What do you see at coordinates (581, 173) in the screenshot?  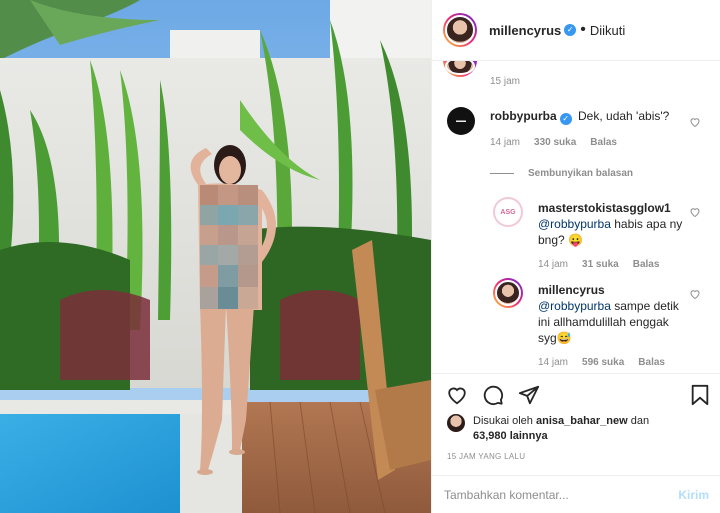 I see `hide-replies-label: Sembunyikan balasan` at bounding box center [581, 173].